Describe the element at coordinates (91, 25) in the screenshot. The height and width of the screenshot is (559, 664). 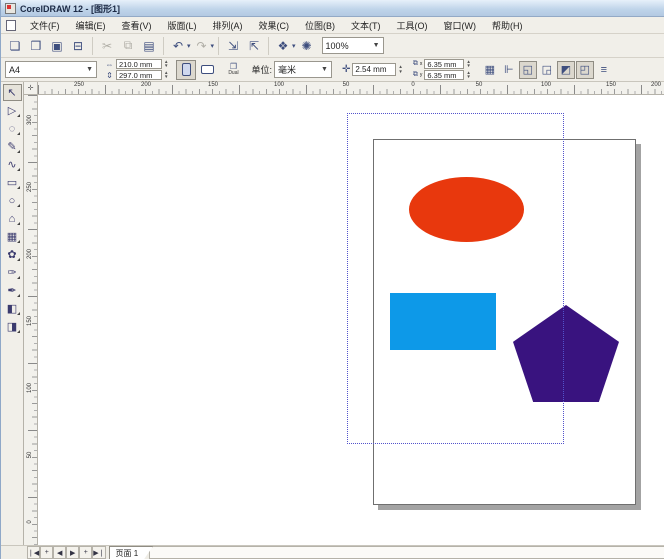
I see `menu-item-edit: 编辑(E)` at that location.